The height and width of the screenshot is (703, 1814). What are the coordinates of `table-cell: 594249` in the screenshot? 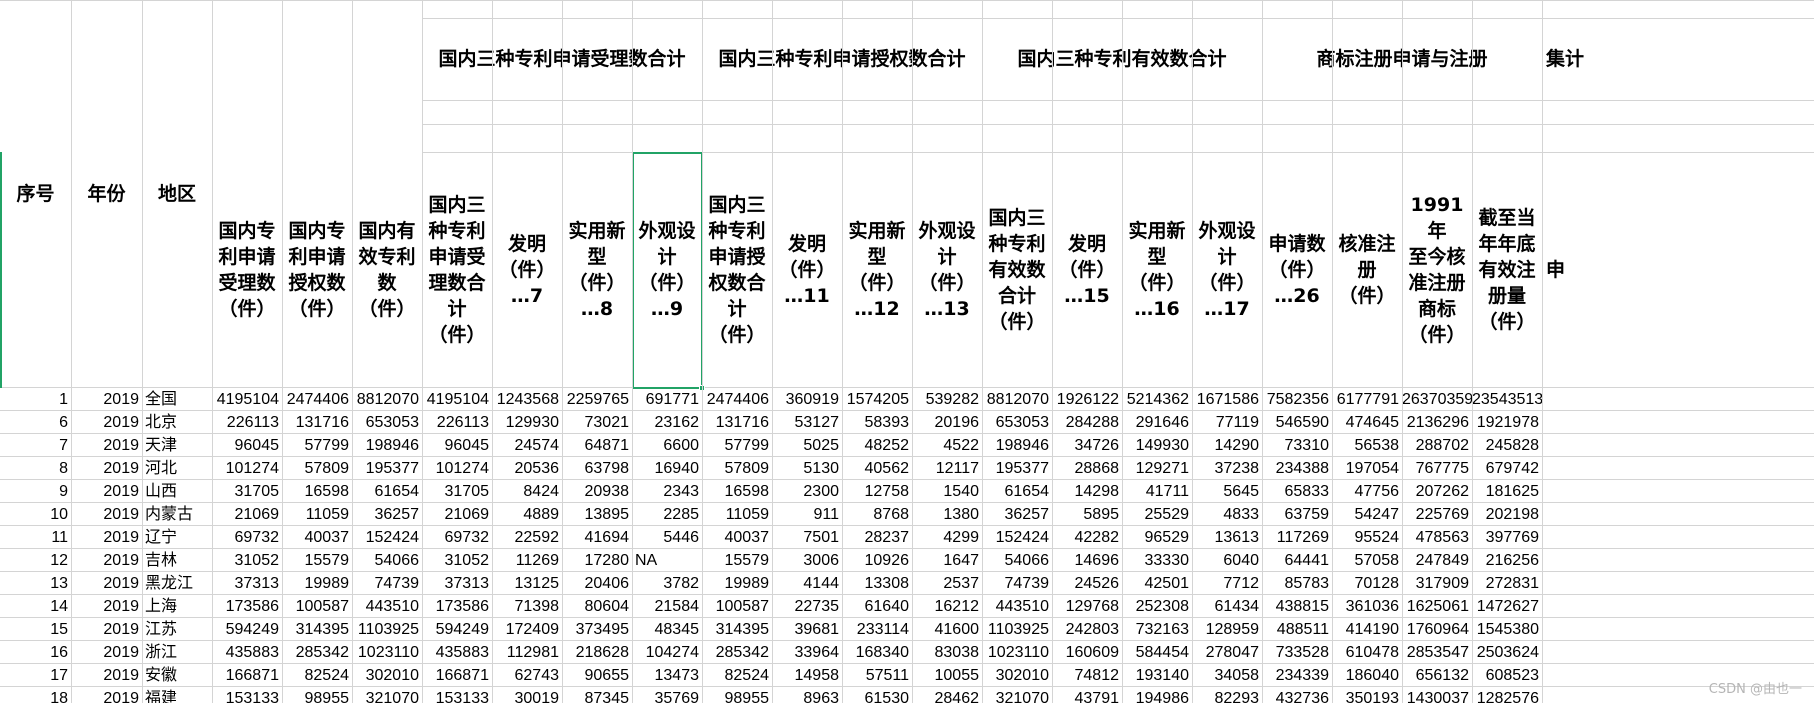 It's located at (247, 629).